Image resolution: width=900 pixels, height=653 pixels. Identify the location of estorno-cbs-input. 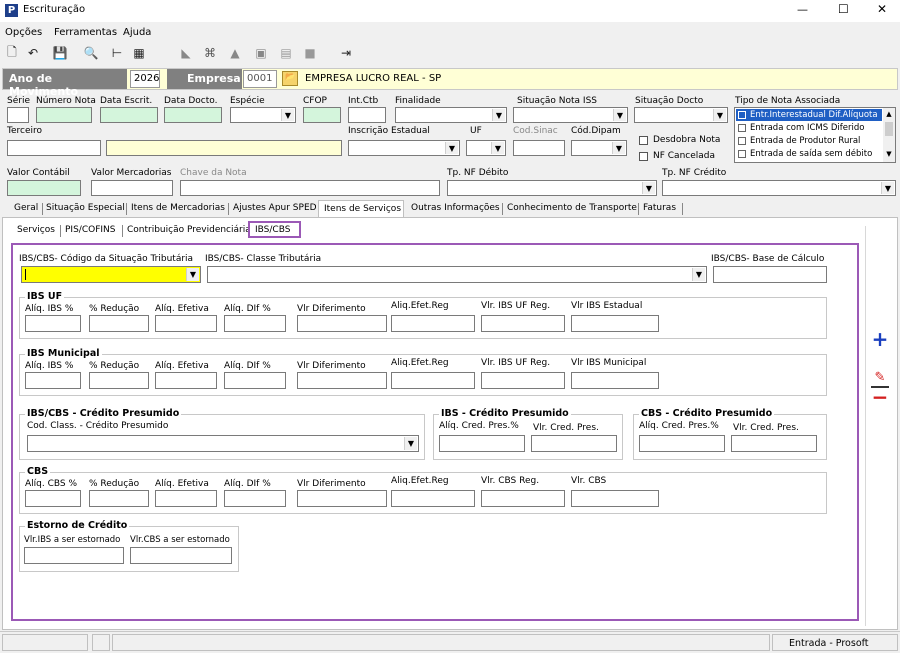
(181, 555).